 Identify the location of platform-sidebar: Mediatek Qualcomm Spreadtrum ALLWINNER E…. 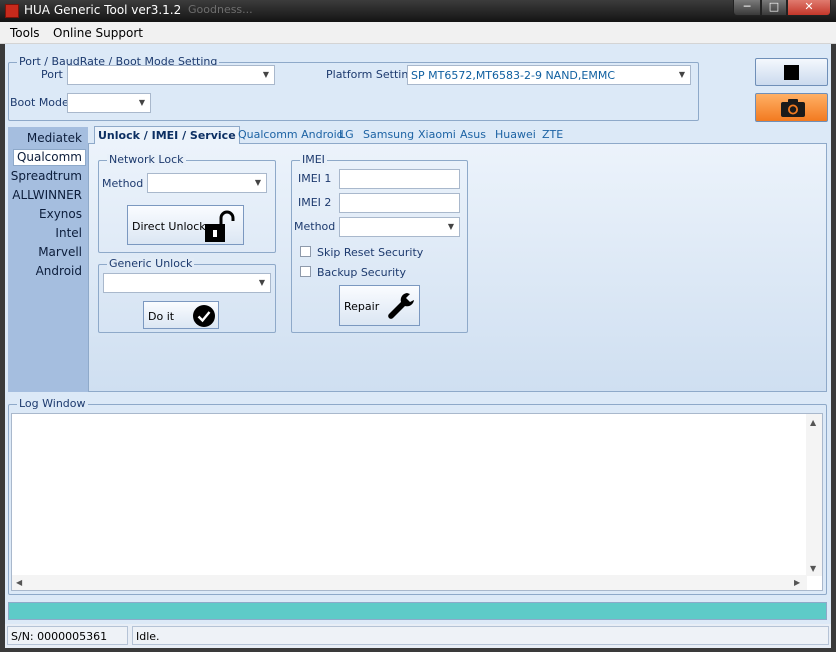
(48, 259).